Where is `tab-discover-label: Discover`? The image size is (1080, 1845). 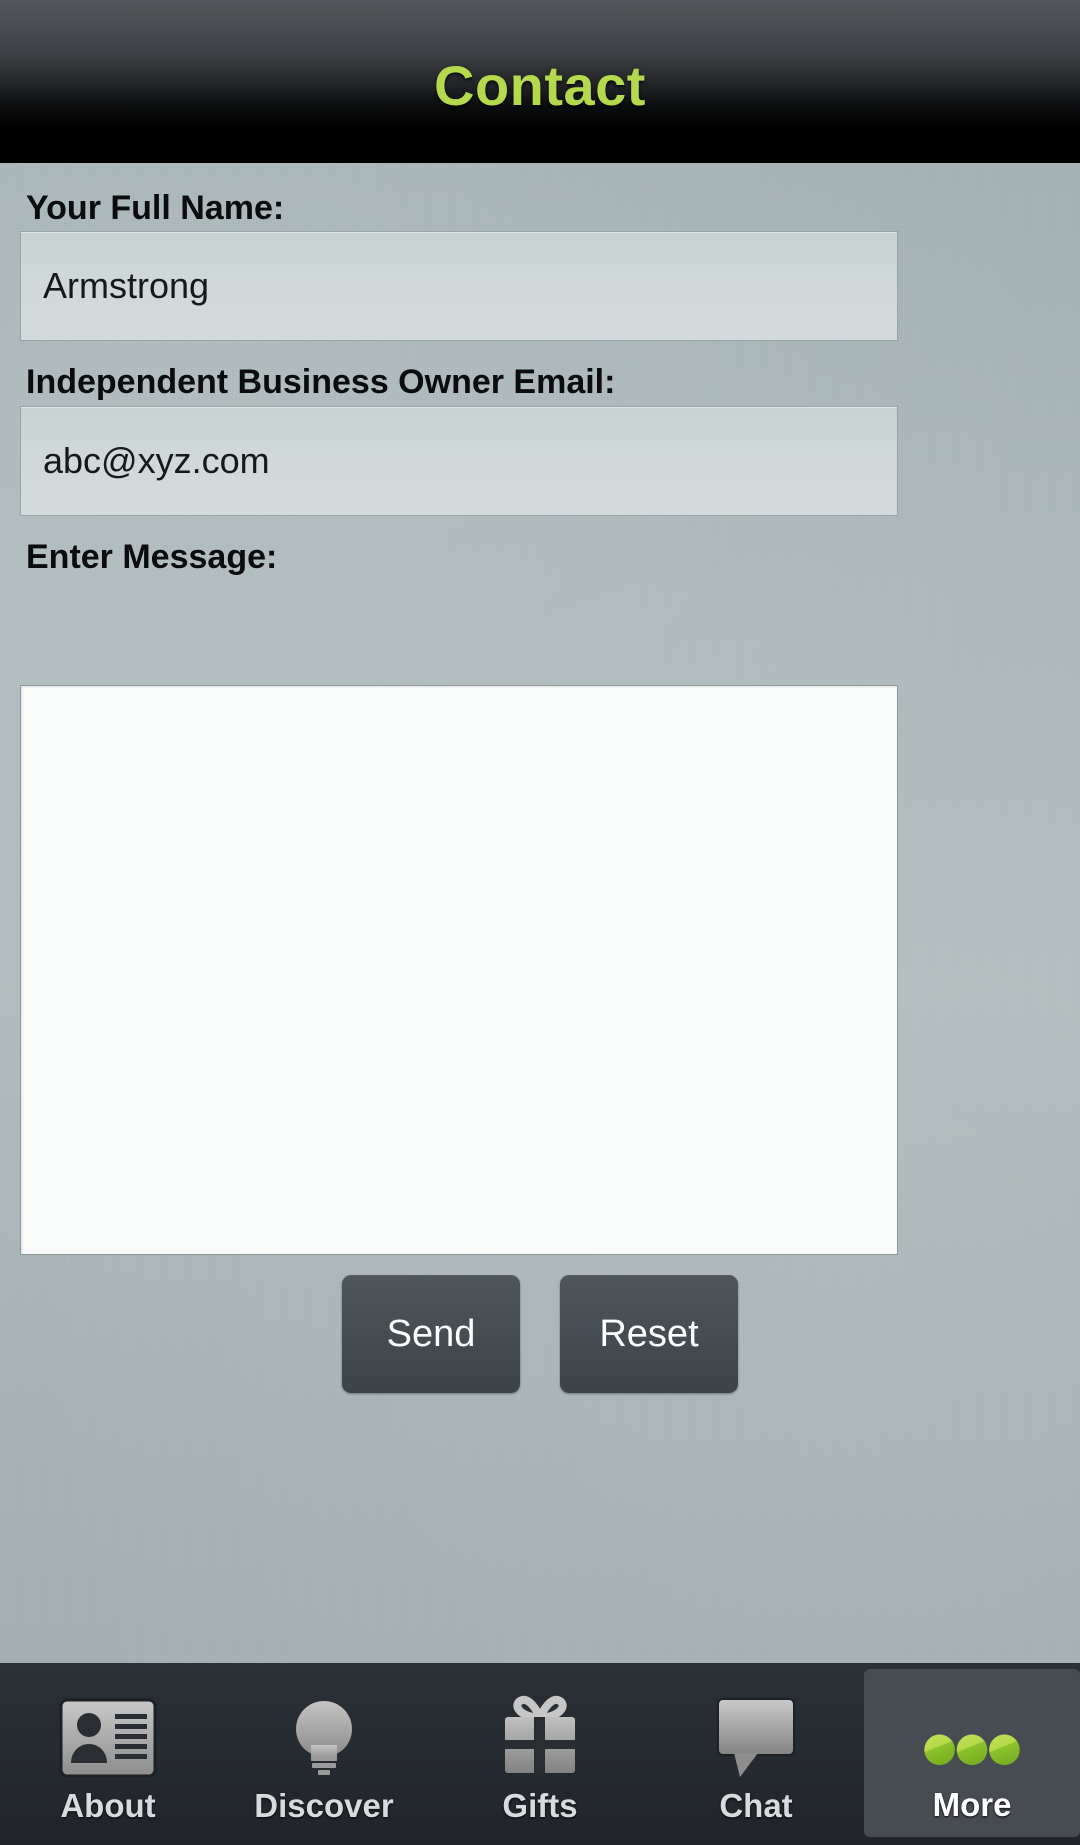
tab-discover-label: Discover is located at coordinates (324, 1805).